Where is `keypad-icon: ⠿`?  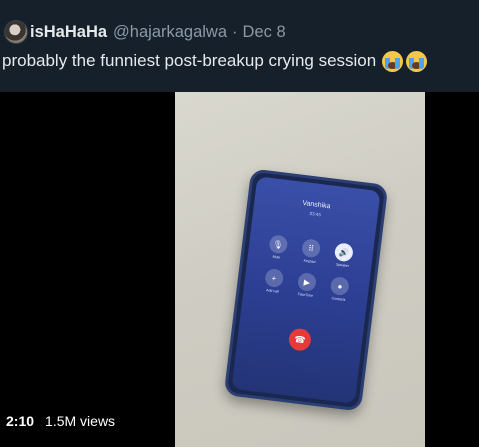
keypad-icon: ⠿ is located at coordinates (311, 248).